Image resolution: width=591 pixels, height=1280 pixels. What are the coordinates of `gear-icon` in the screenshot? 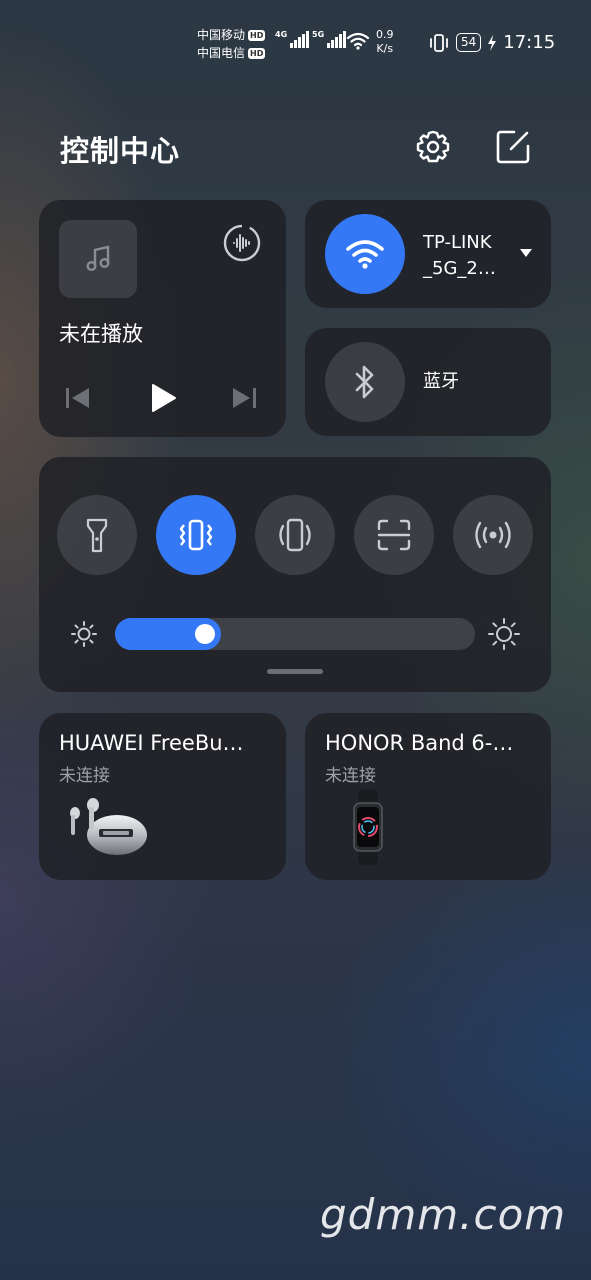 It's located at (433, 146).